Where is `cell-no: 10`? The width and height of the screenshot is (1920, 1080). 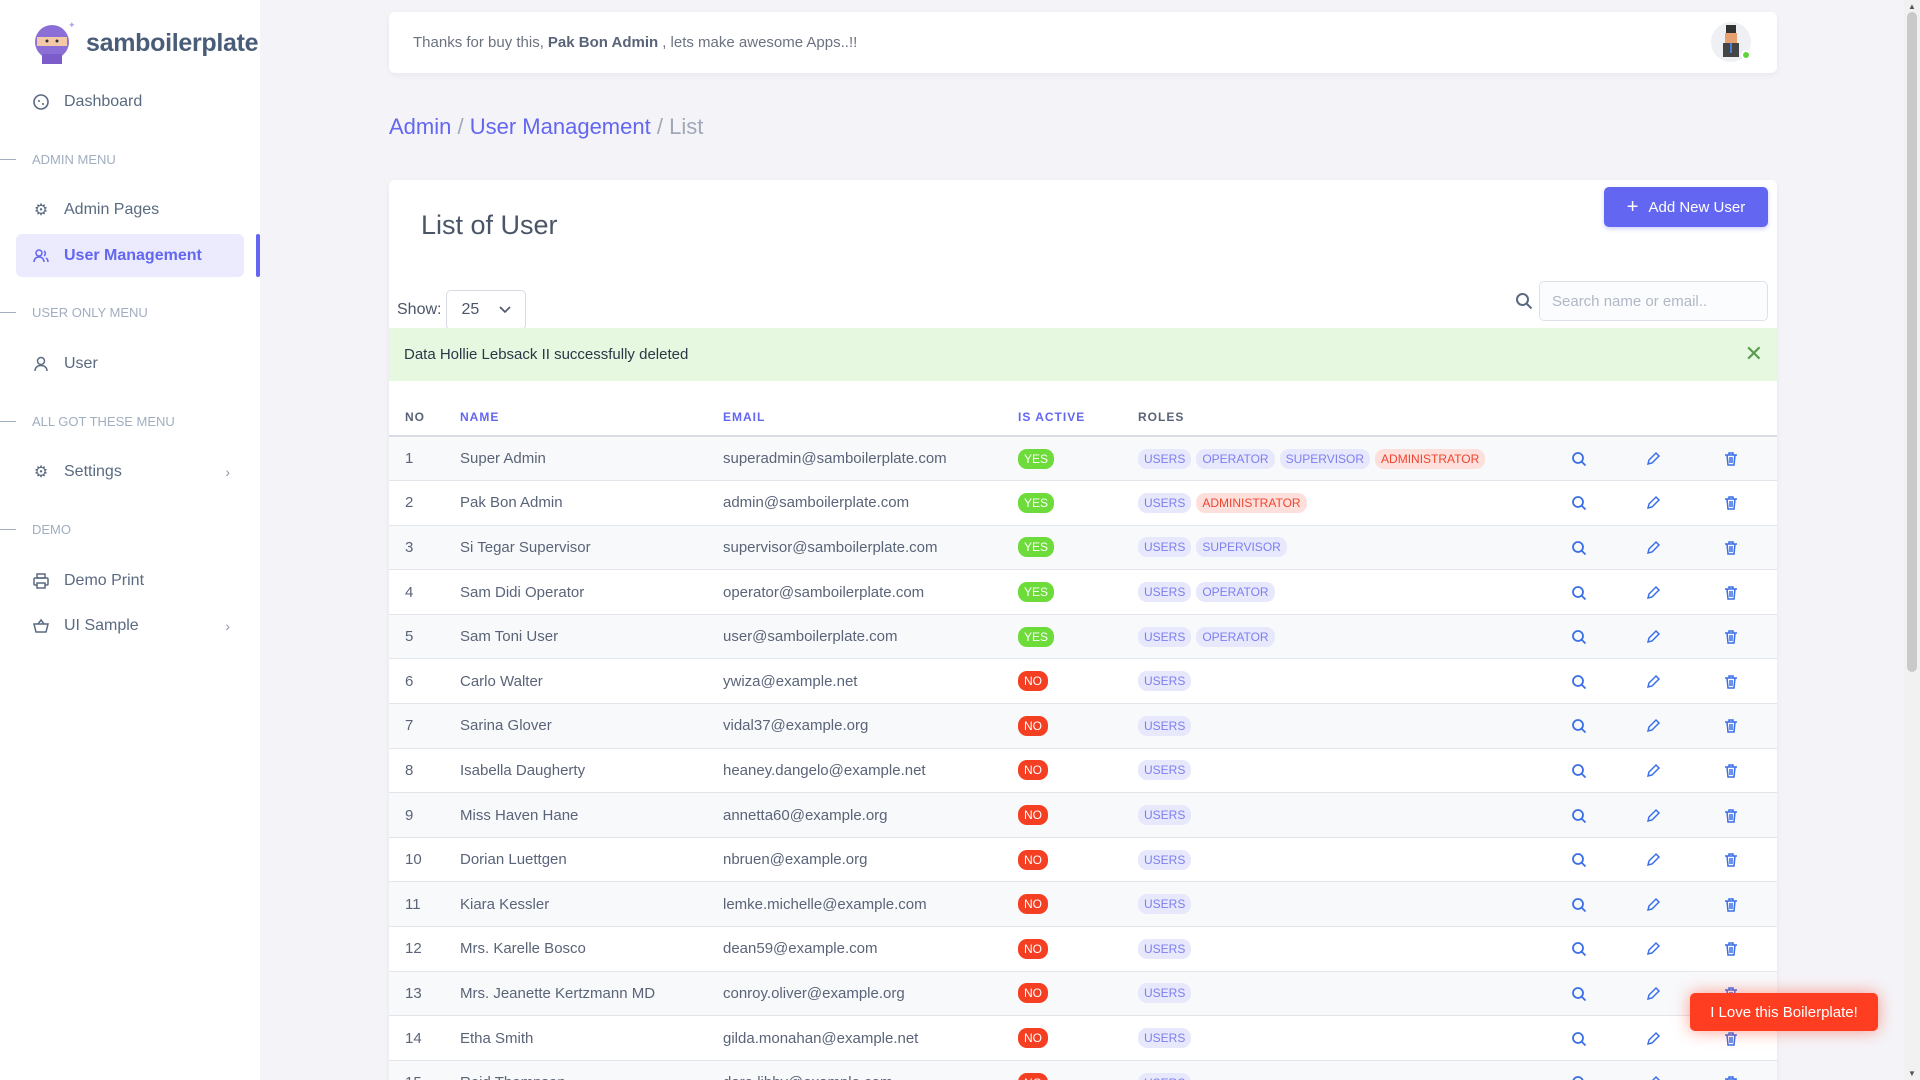
cell-no: 10 is located at coordinates (424, 860).